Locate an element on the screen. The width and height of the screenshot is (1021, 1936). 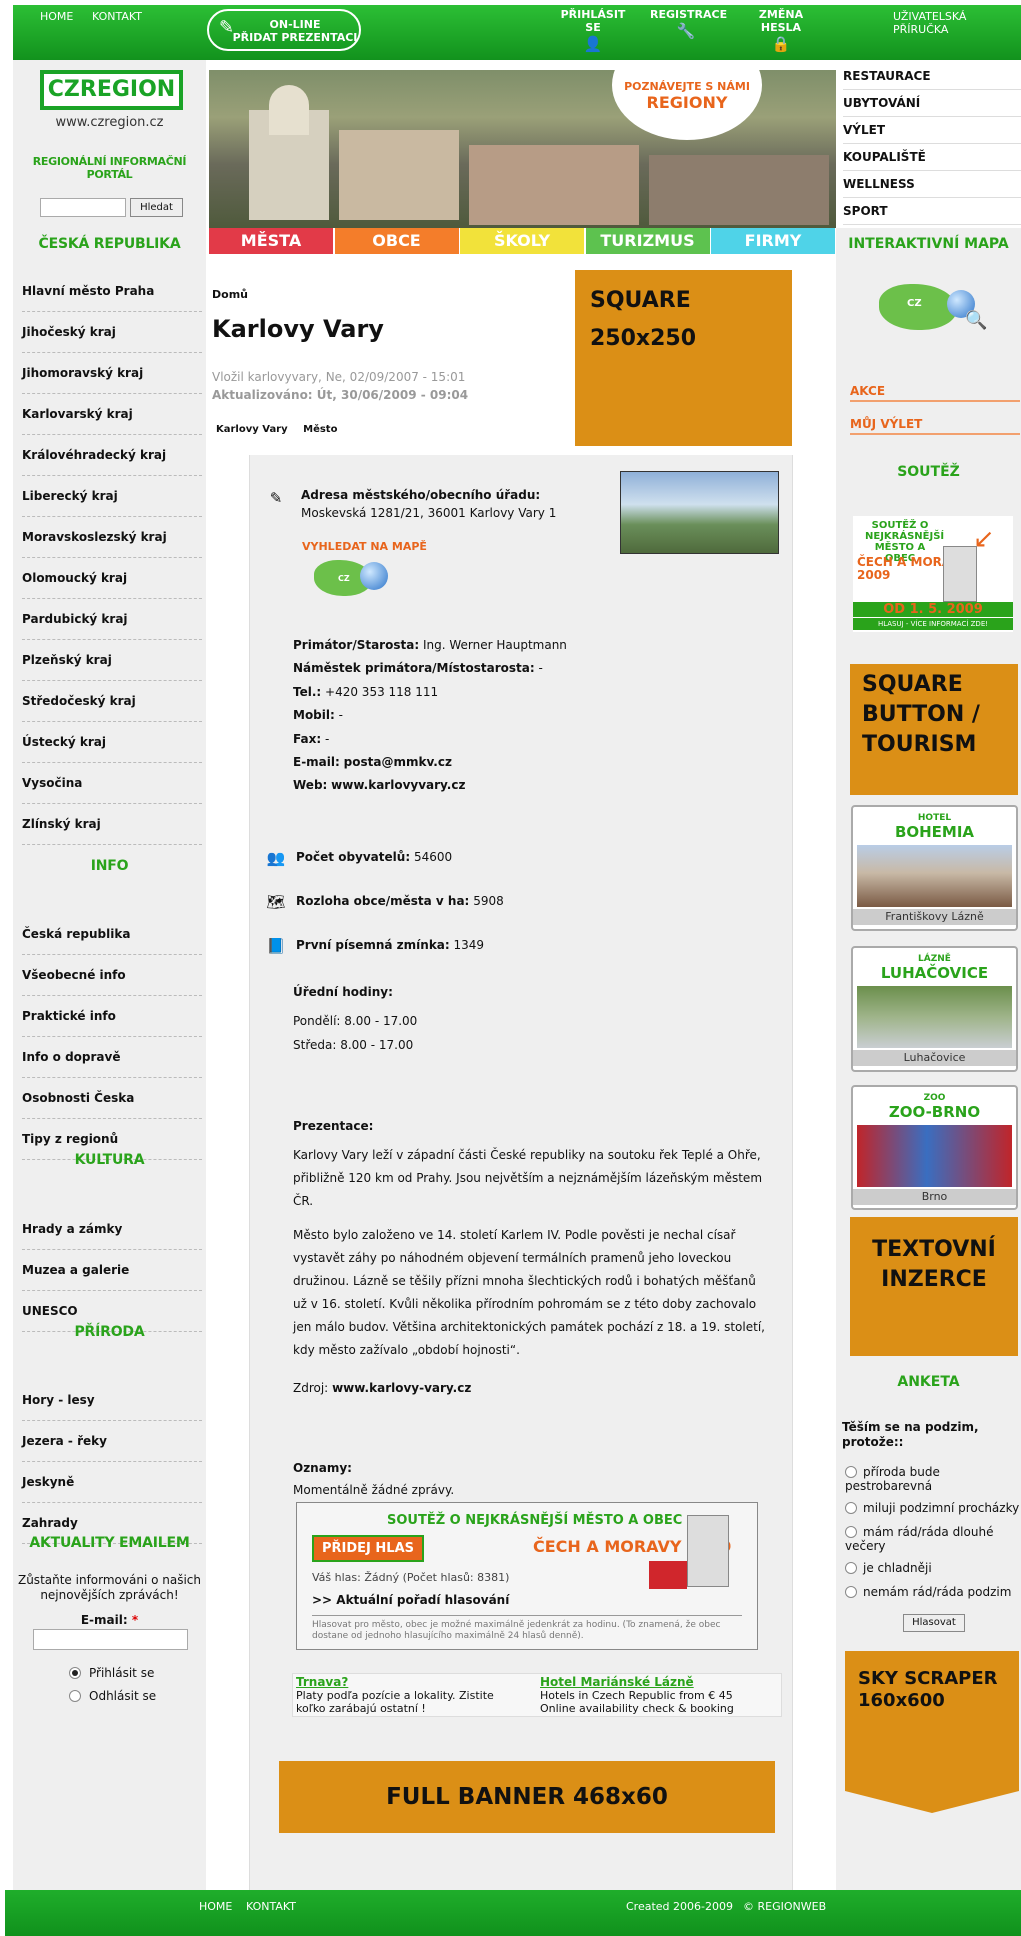
login-link: PŘIHLÁSIT SE 👤 is located at coordinates (593, 31).